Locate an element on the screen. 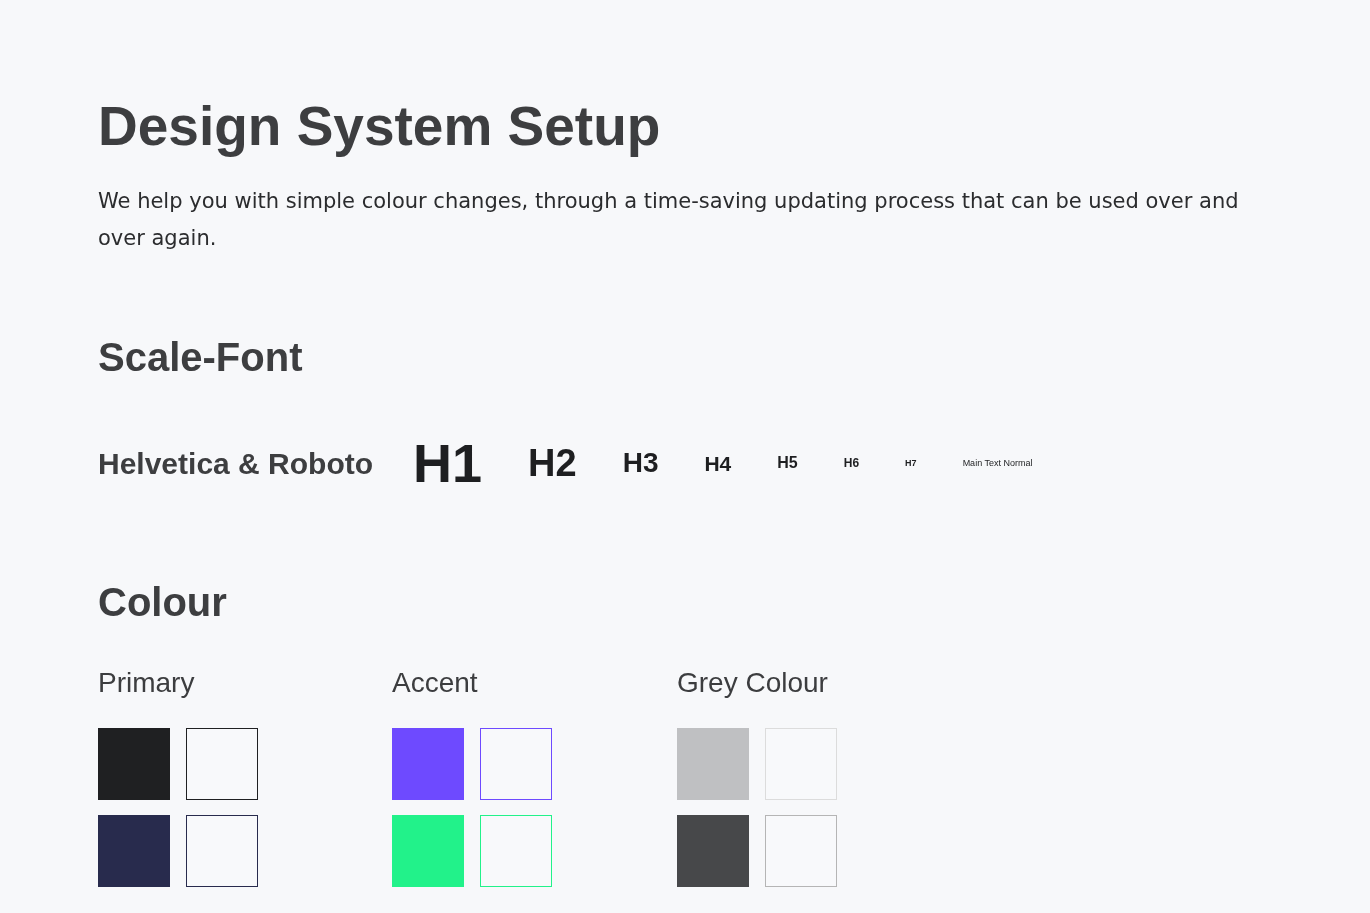  intro-paragraph: We help you with simple colour changes, through a time-saving updating process that can be used over and over again. is located at coordinates (669, 219).